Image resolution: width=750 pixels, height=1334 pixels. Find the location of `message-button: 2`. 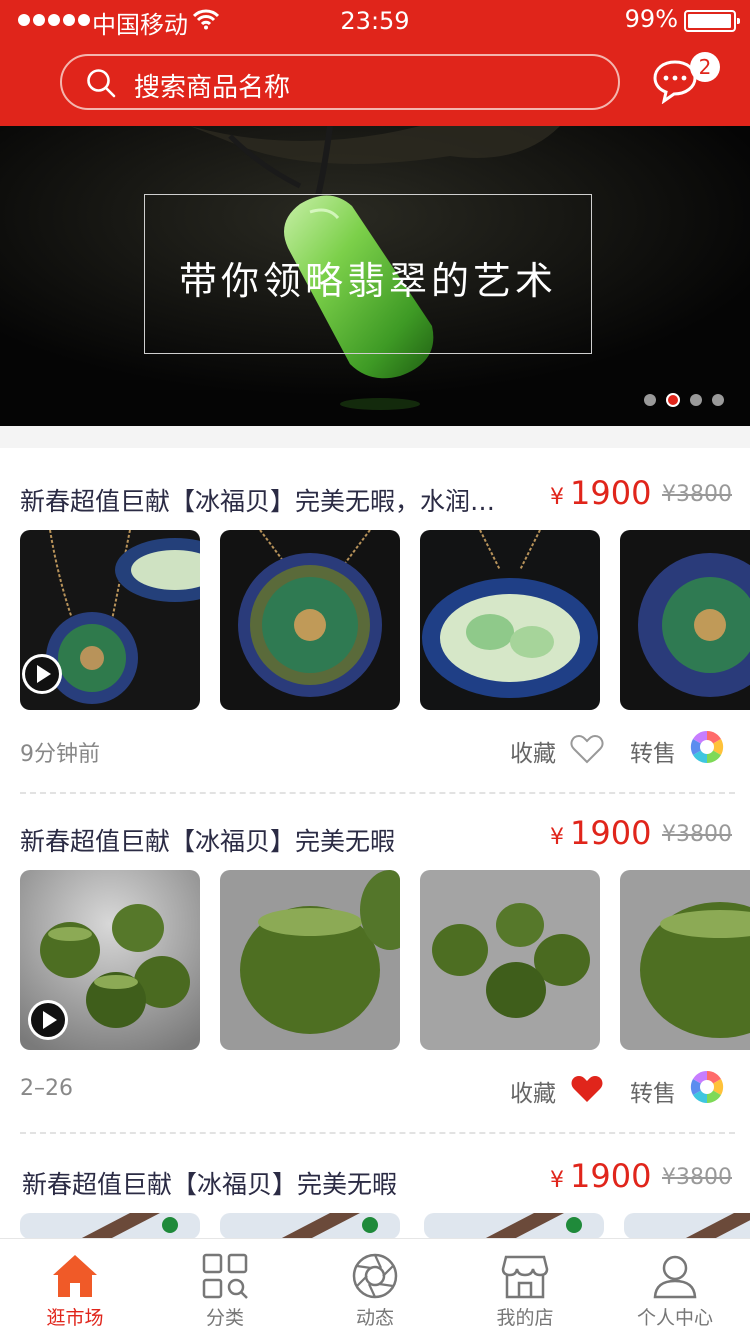

message-button: 2 is located at coordinates (686, 79).